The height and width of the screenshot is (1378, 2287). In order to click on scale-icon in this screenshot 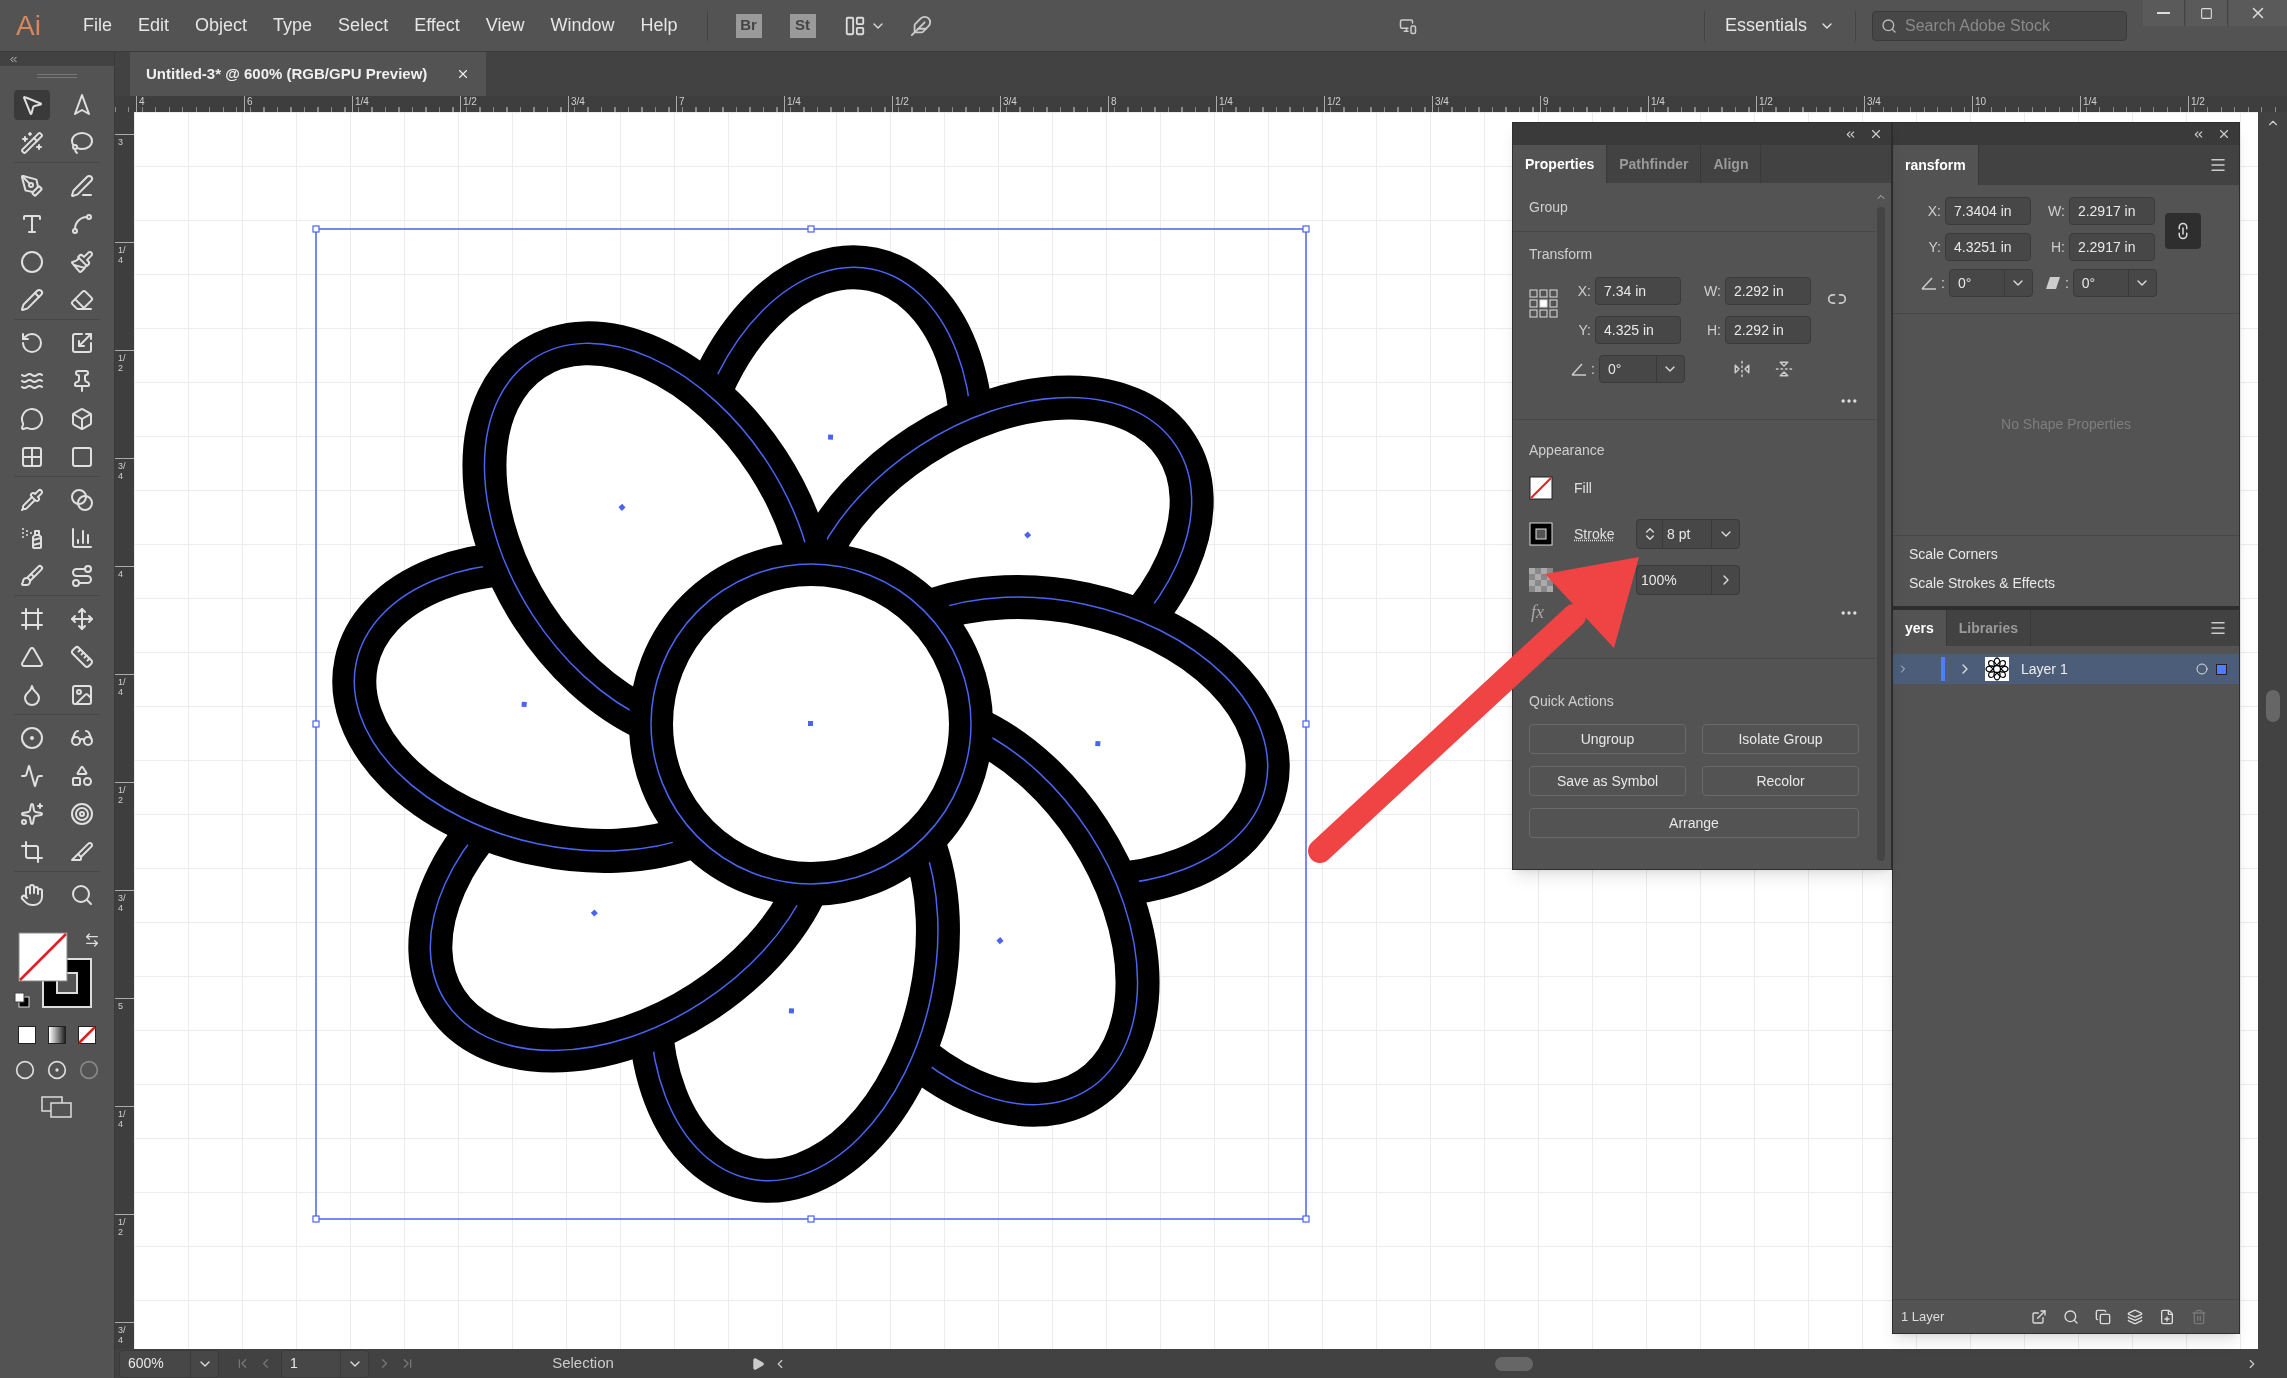, I will do `click(82, 343)`.